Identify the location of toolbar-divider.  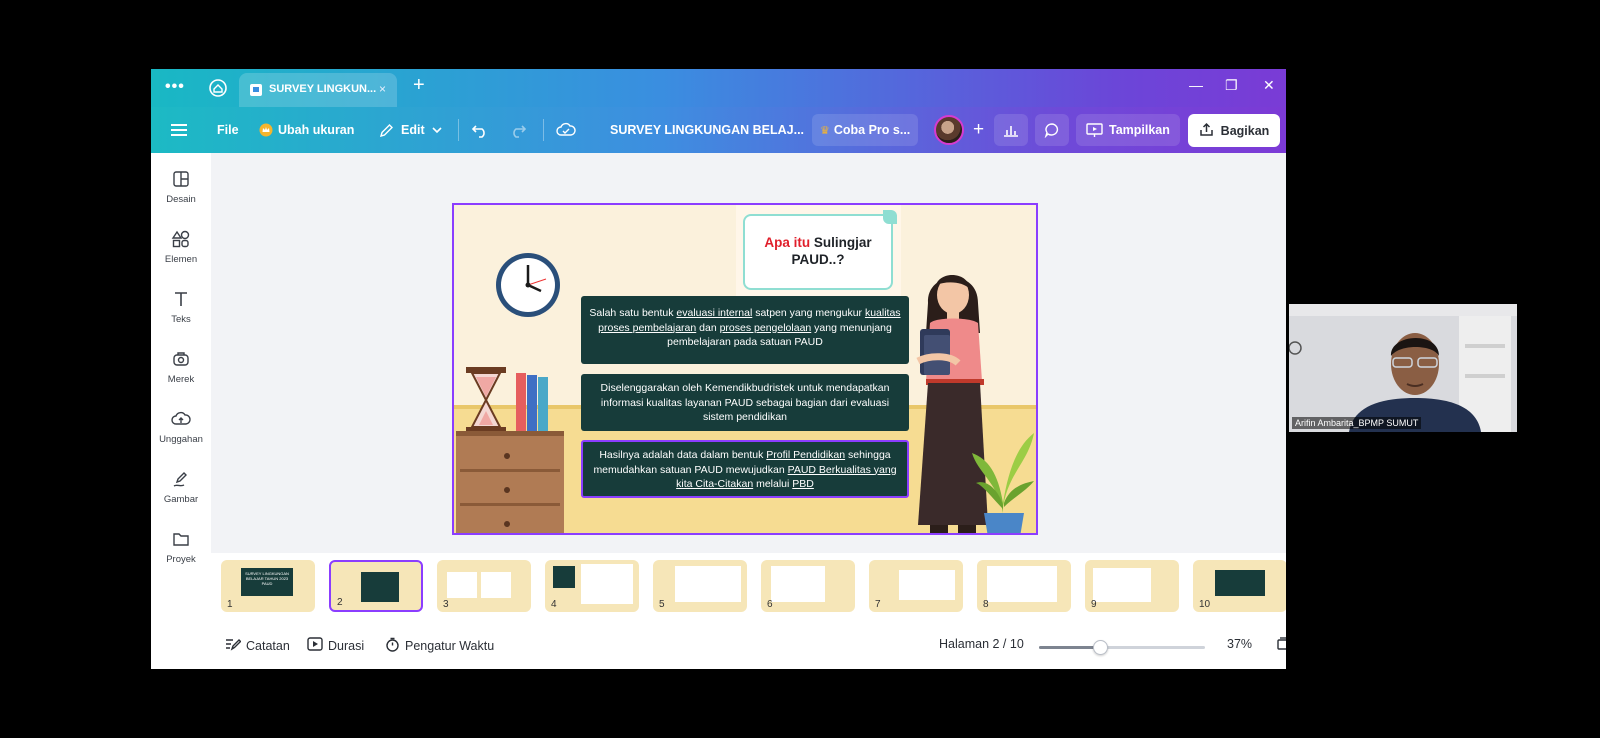
(543, 130).